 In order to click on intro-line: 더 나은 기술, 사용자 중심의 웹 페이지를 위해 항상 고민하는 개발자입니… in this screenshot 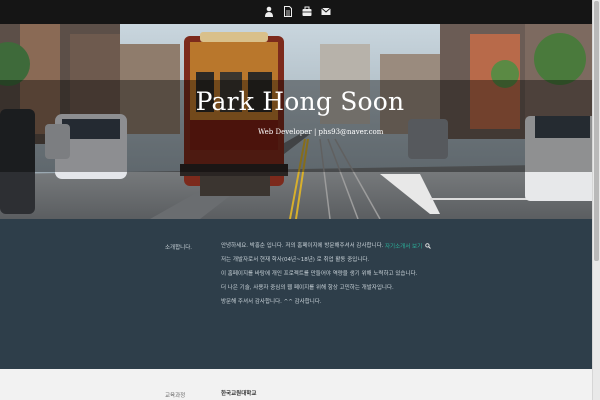, I will do `click(307, 288)`.